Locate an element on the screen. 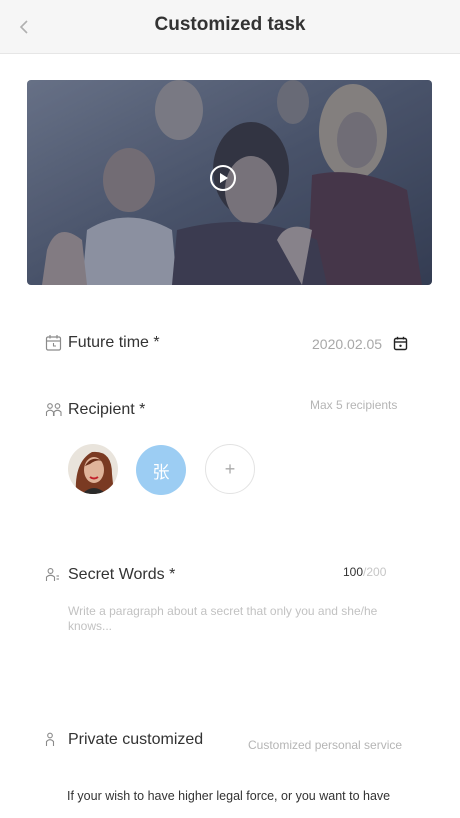 Image resolution: width=460 pixels, height=818 pixels. people-icon is located at coordinates (53, 409).